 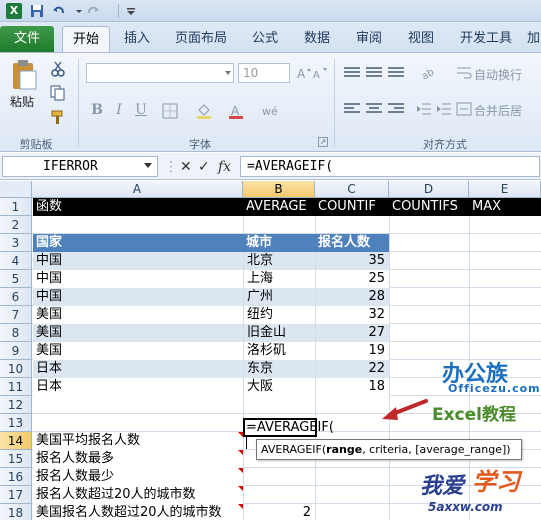 What do you see at coordinates (323, 142) in the screenshot?
I see `font-dialog-launcher-icon` at bounding box center [323, 142].